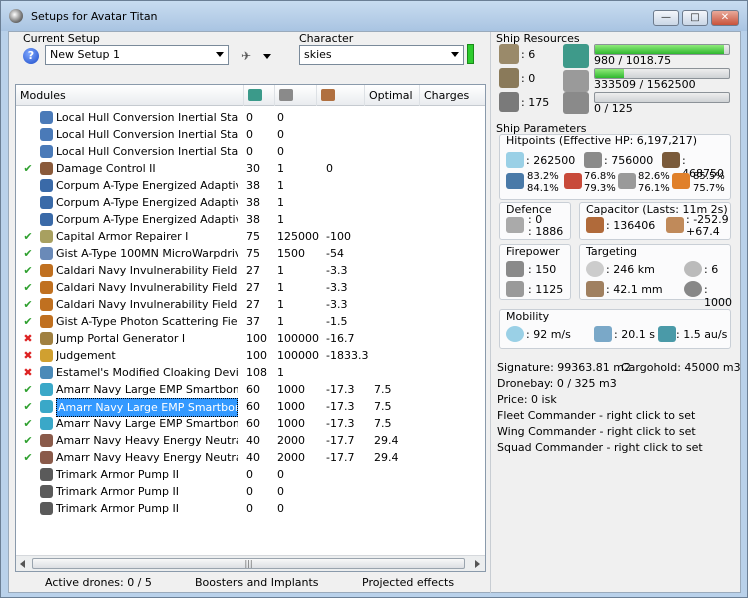 This screenshot has height=598, width=748. What do you see at coordinates (250, 236) in the screenshot?
I see `table-row: ✔ Capital Armor Repairer I 75 125000 -100` at bounding box center [250, 236].